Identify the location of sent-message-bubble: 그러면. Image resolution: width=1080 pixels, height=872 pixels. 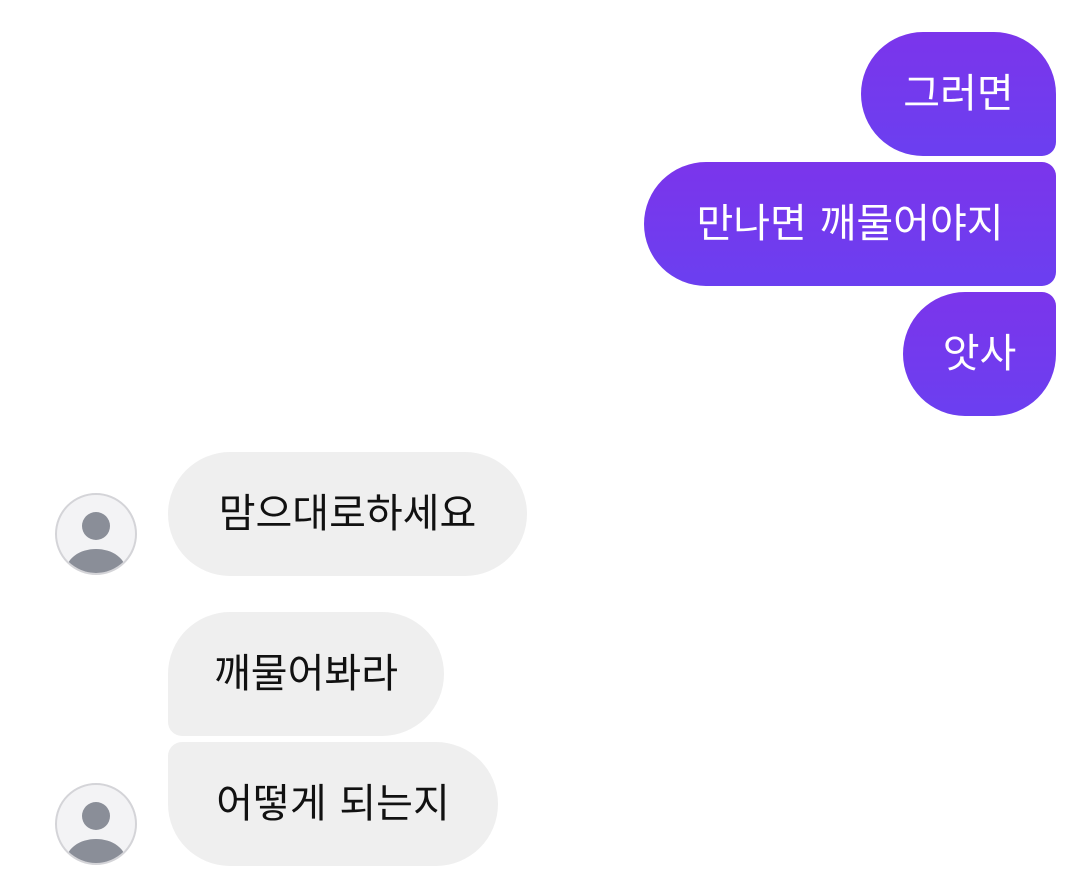
(958, 94).